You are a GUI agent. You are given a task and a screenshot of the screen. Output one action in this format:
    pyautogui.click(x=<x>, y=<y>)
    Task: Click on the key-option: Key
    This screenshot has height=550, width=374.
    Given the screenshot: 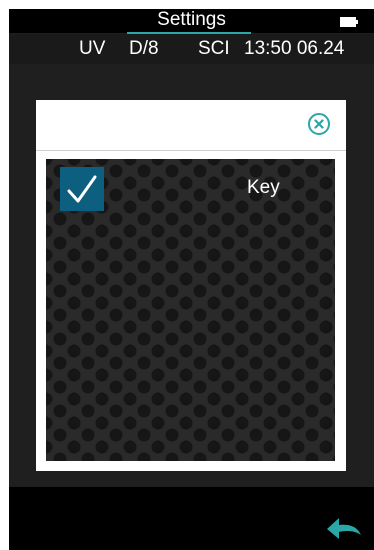 What is the action you would take?
    pyautogui.click(x=195, y=189)
    